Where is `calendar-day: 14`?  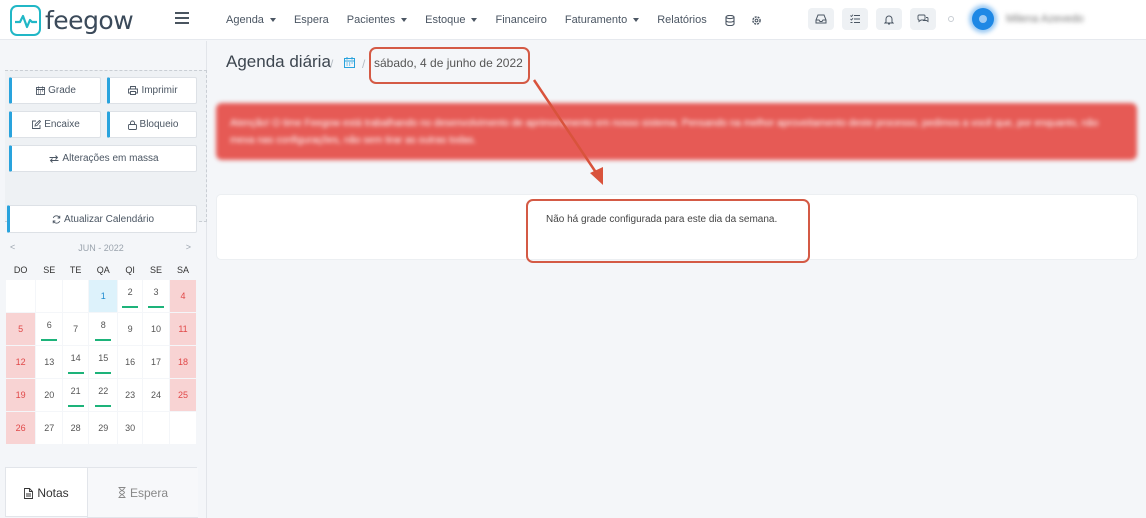
calendar-day: 14 is located at coordinates (76, 361).